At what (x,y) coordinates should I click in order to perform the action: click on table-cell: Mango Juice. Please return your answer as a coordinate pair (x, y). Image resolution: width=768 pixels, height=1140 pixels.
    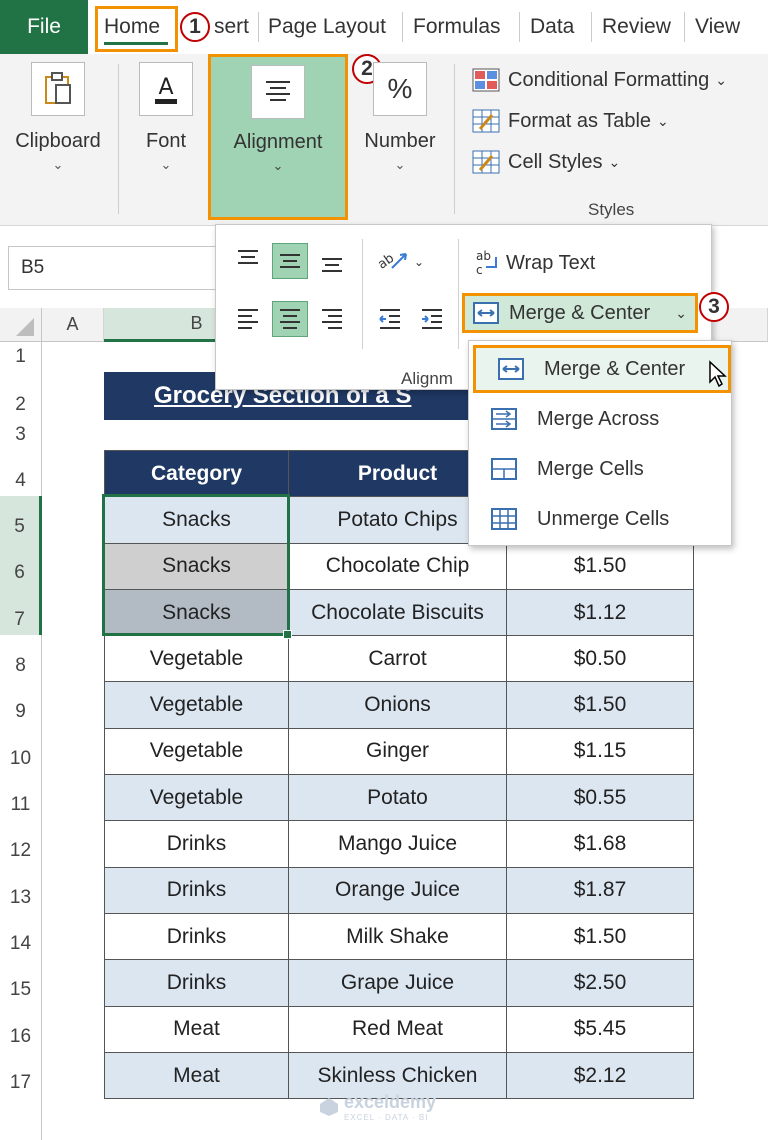
    Looking at the image, I should click on (397, 844).